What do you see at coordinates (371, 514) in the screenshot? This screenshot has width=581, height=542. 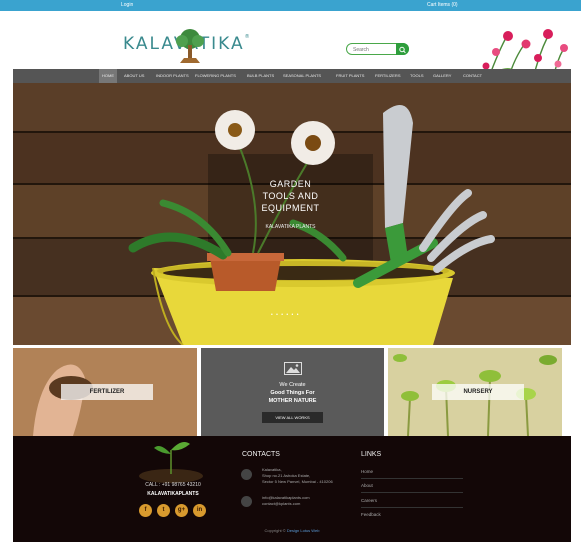 I see `footer-link-feedback: Feedback` at bounding box center [371, 514].